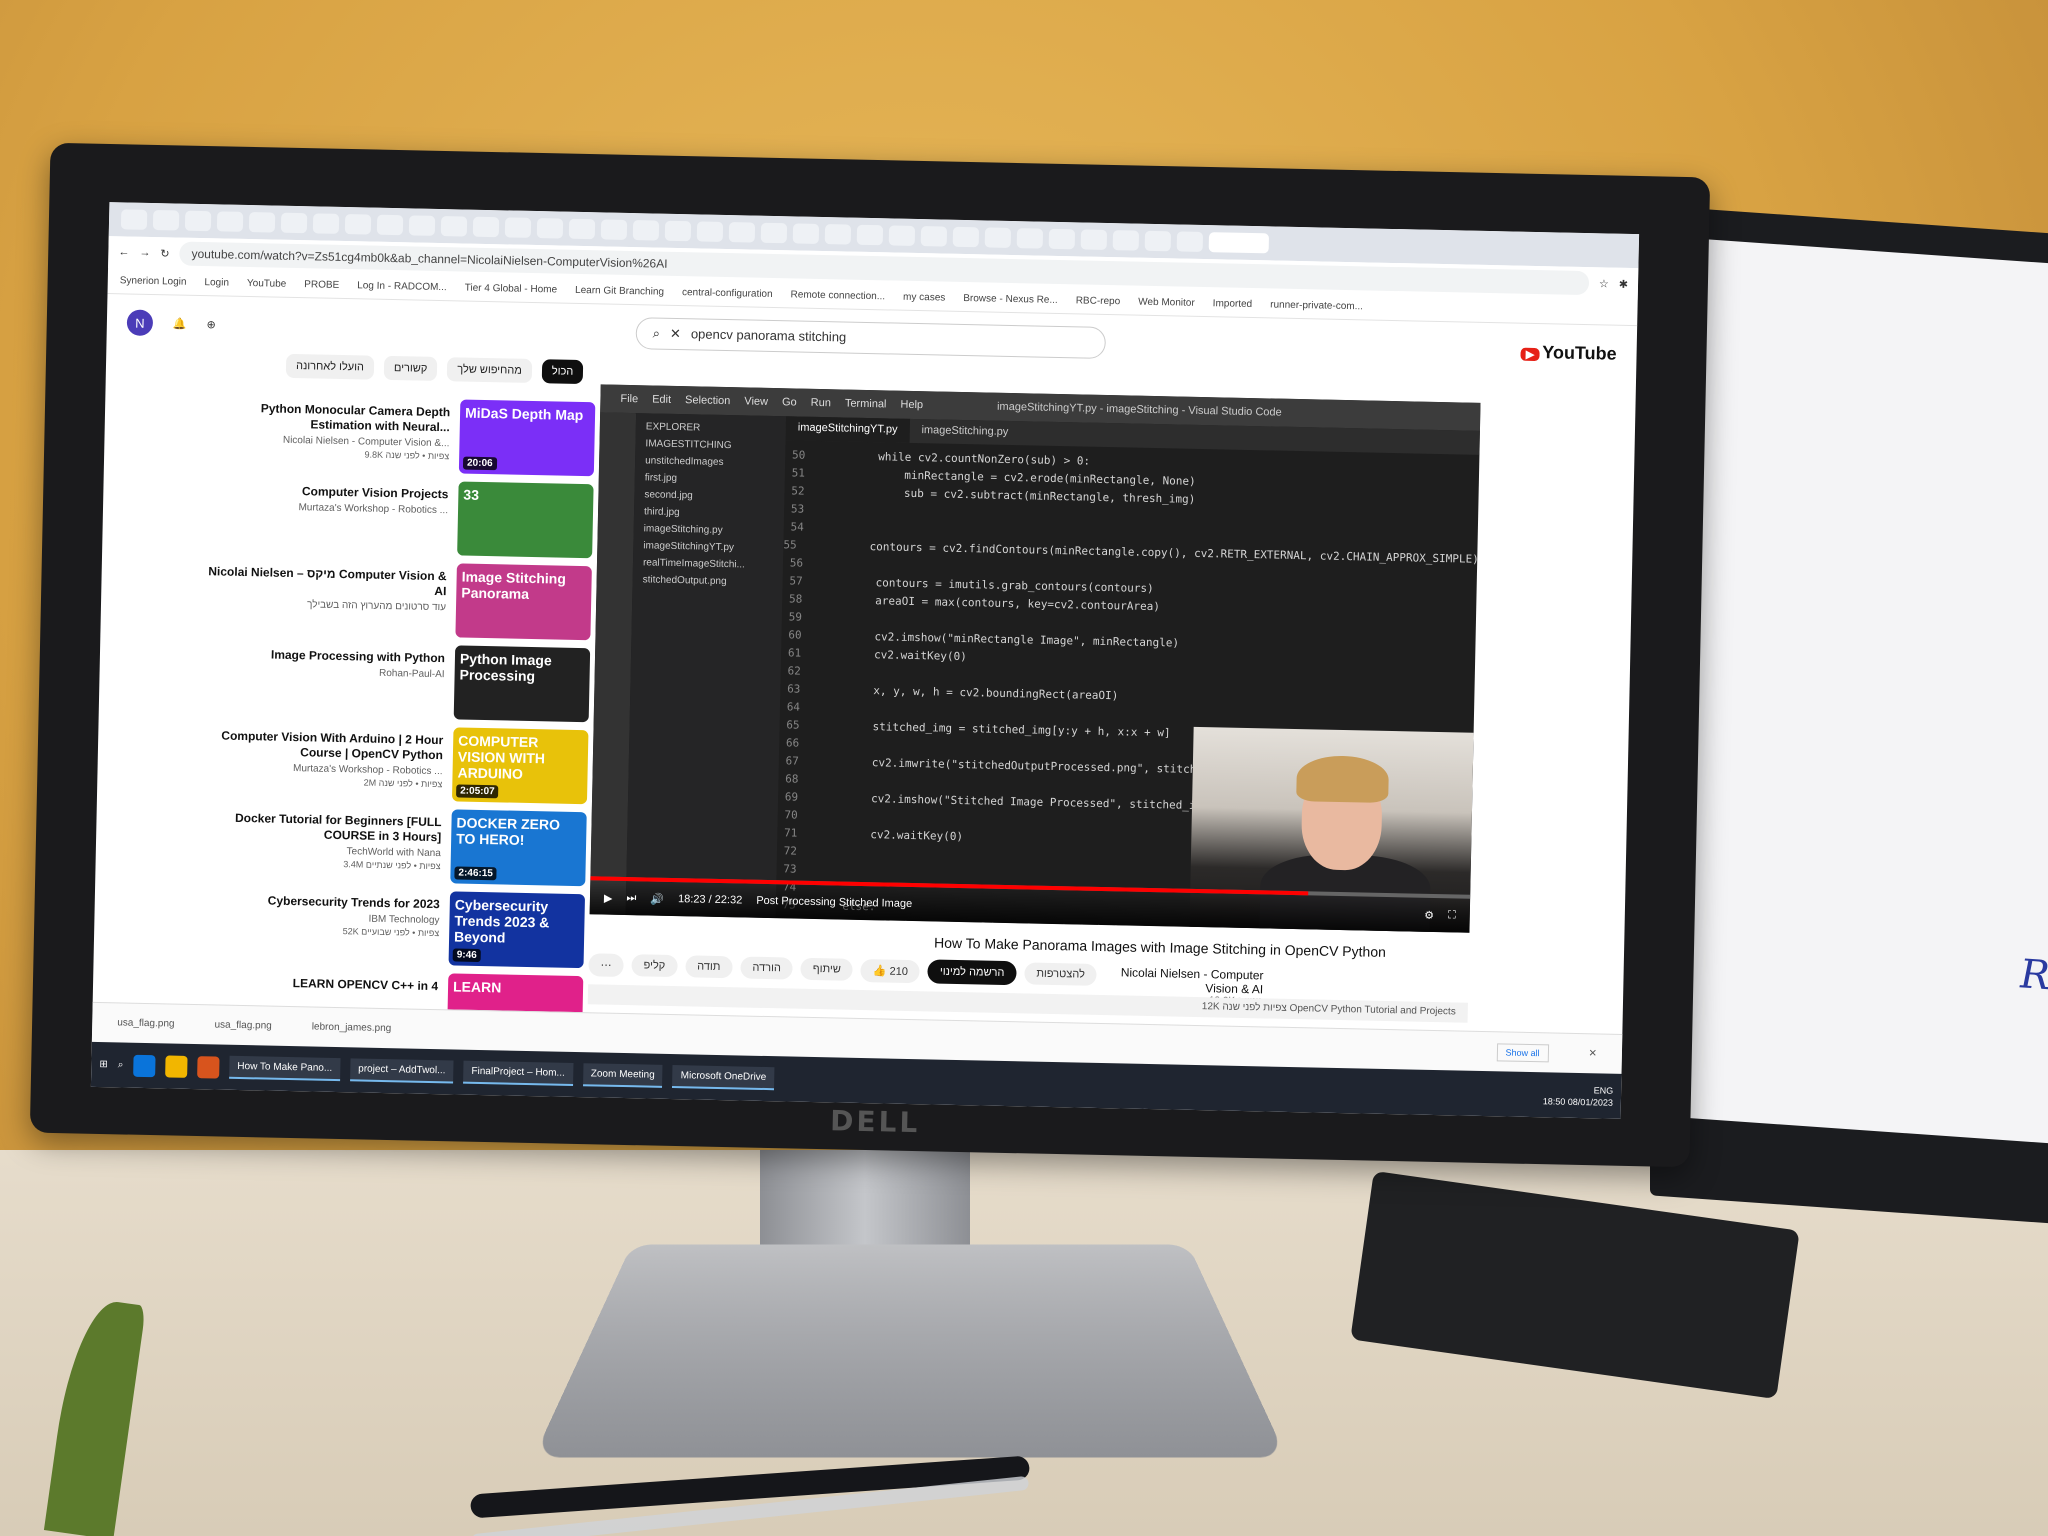 This screenshot has height=1536, width=2048. I want to click on taskbar-app: Zoom Meeting, so click(622, 1075).